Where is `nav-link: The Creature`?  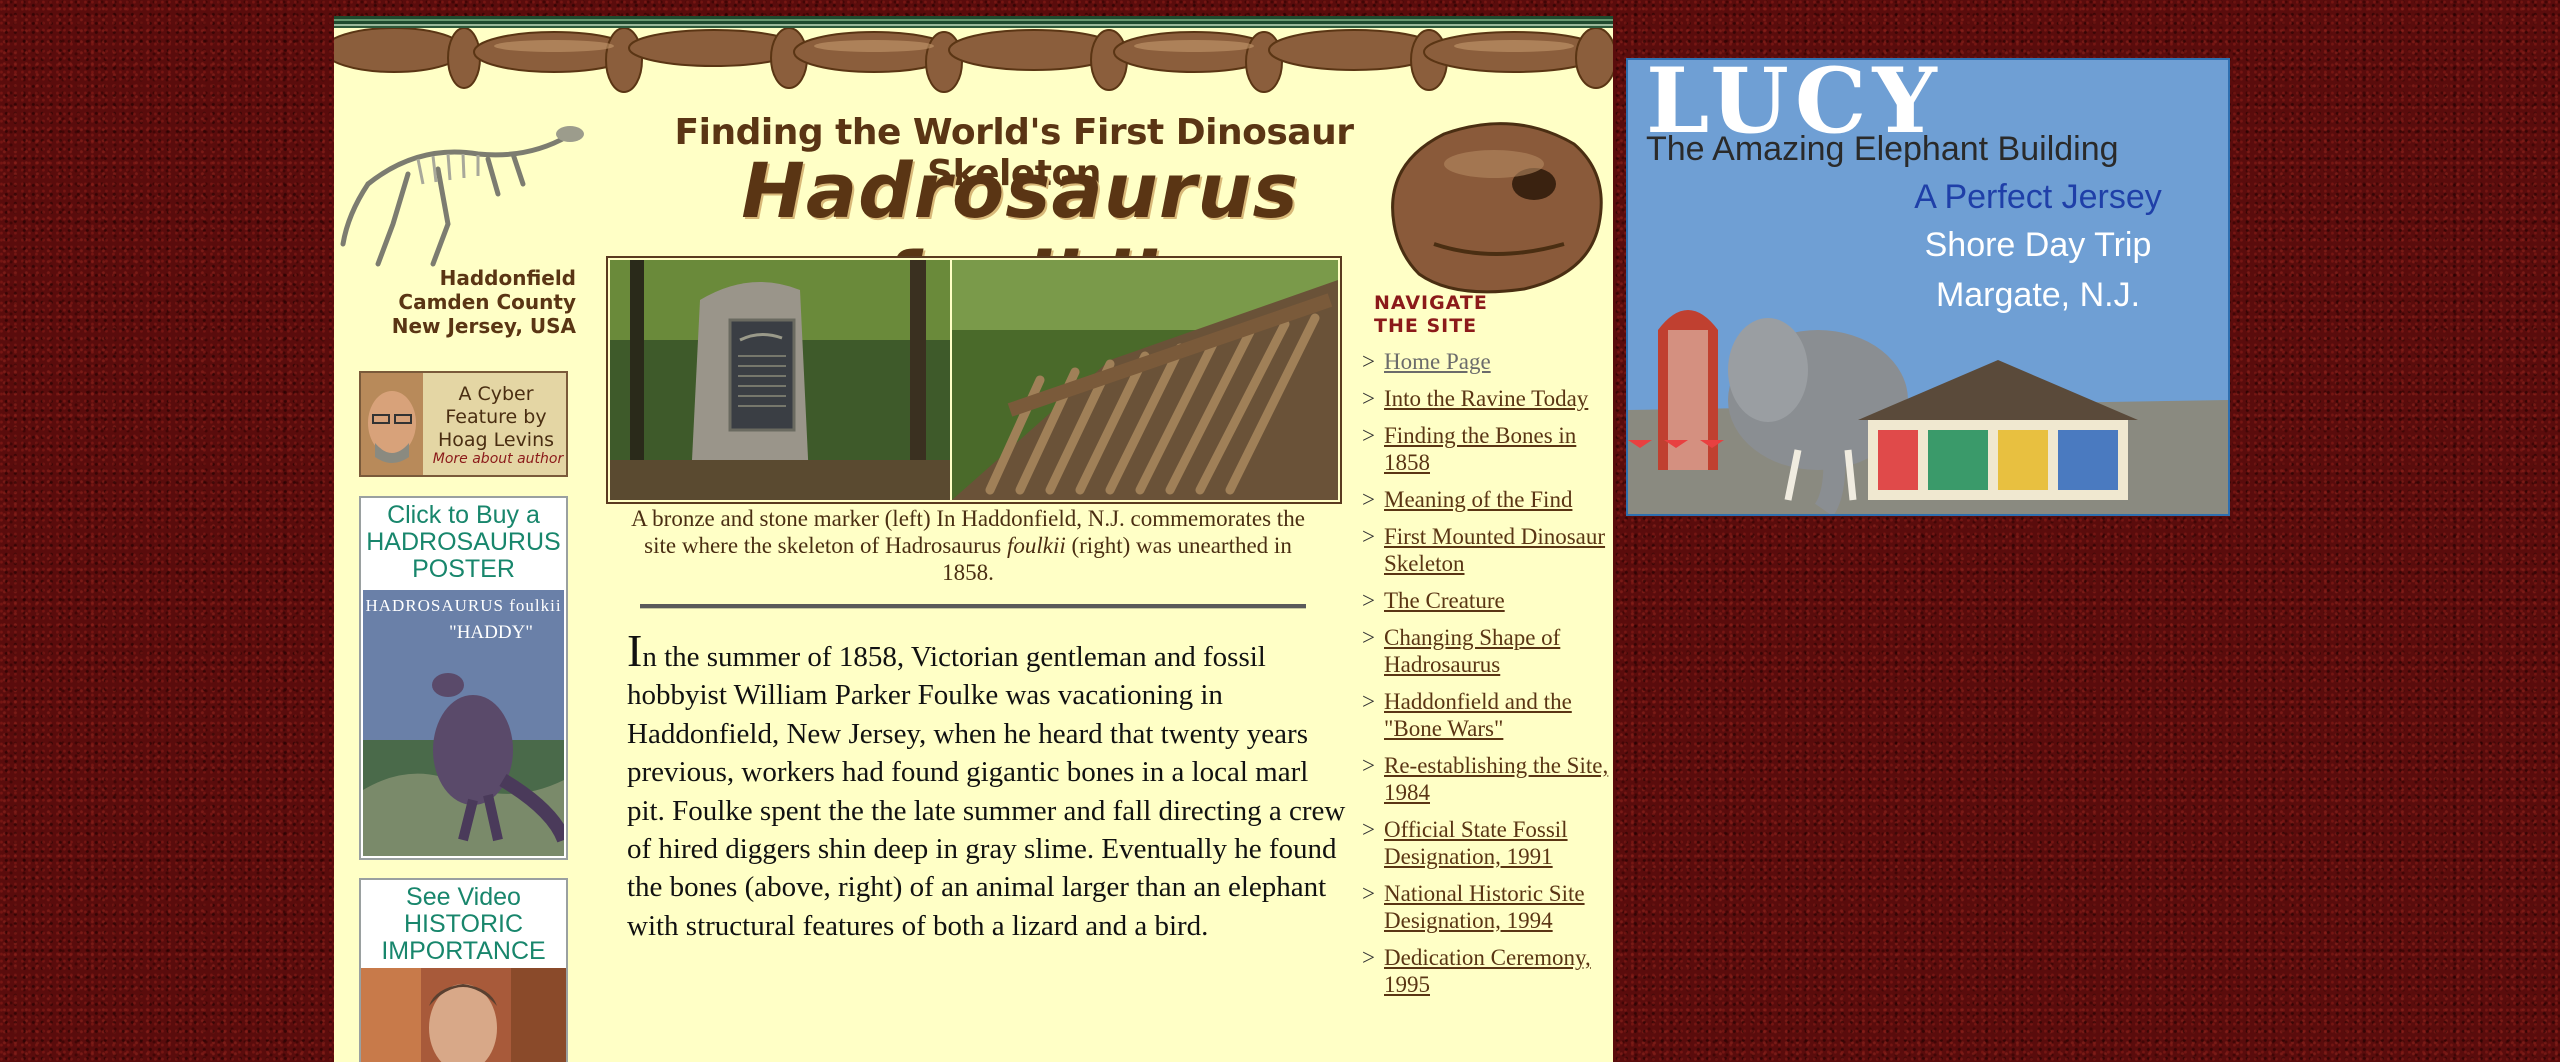
nav-link: The Creature is located at coordinates (1444, 600).